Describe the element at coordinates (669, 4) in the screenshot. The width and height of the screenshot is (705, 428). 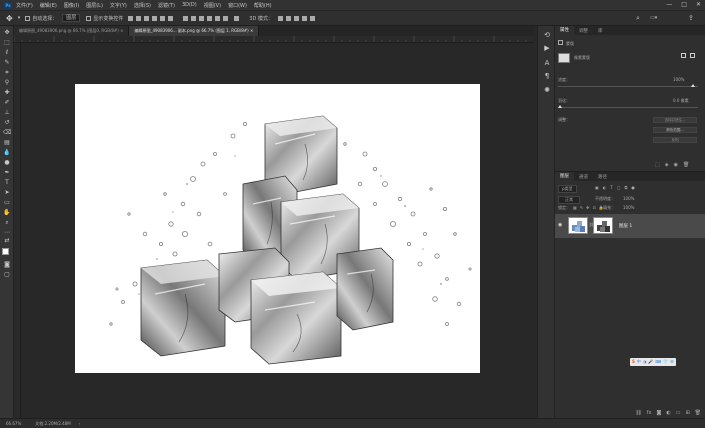
I see `minimize-button: —` at that location.